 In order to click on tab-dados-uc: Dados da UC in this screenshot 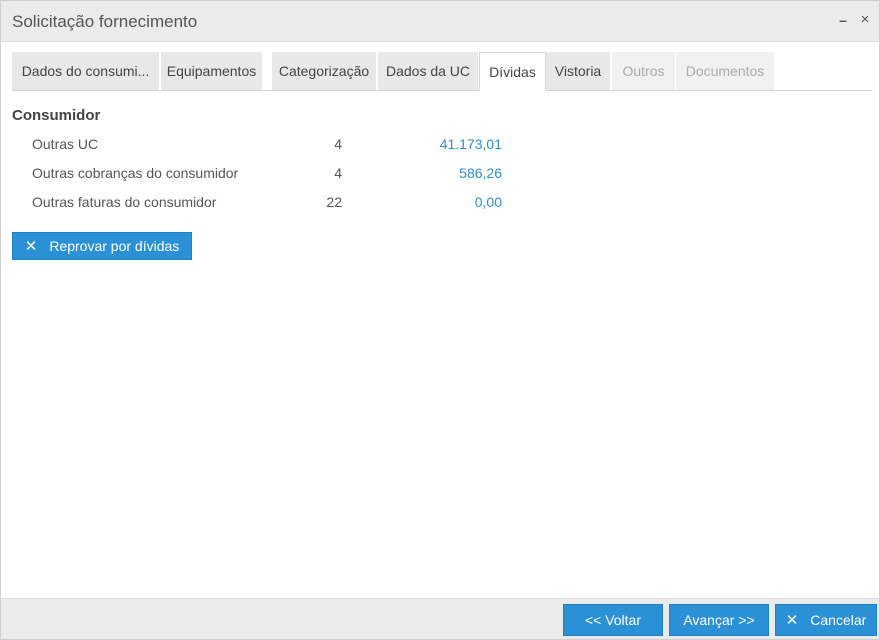, I will do `click(428, 71)`.